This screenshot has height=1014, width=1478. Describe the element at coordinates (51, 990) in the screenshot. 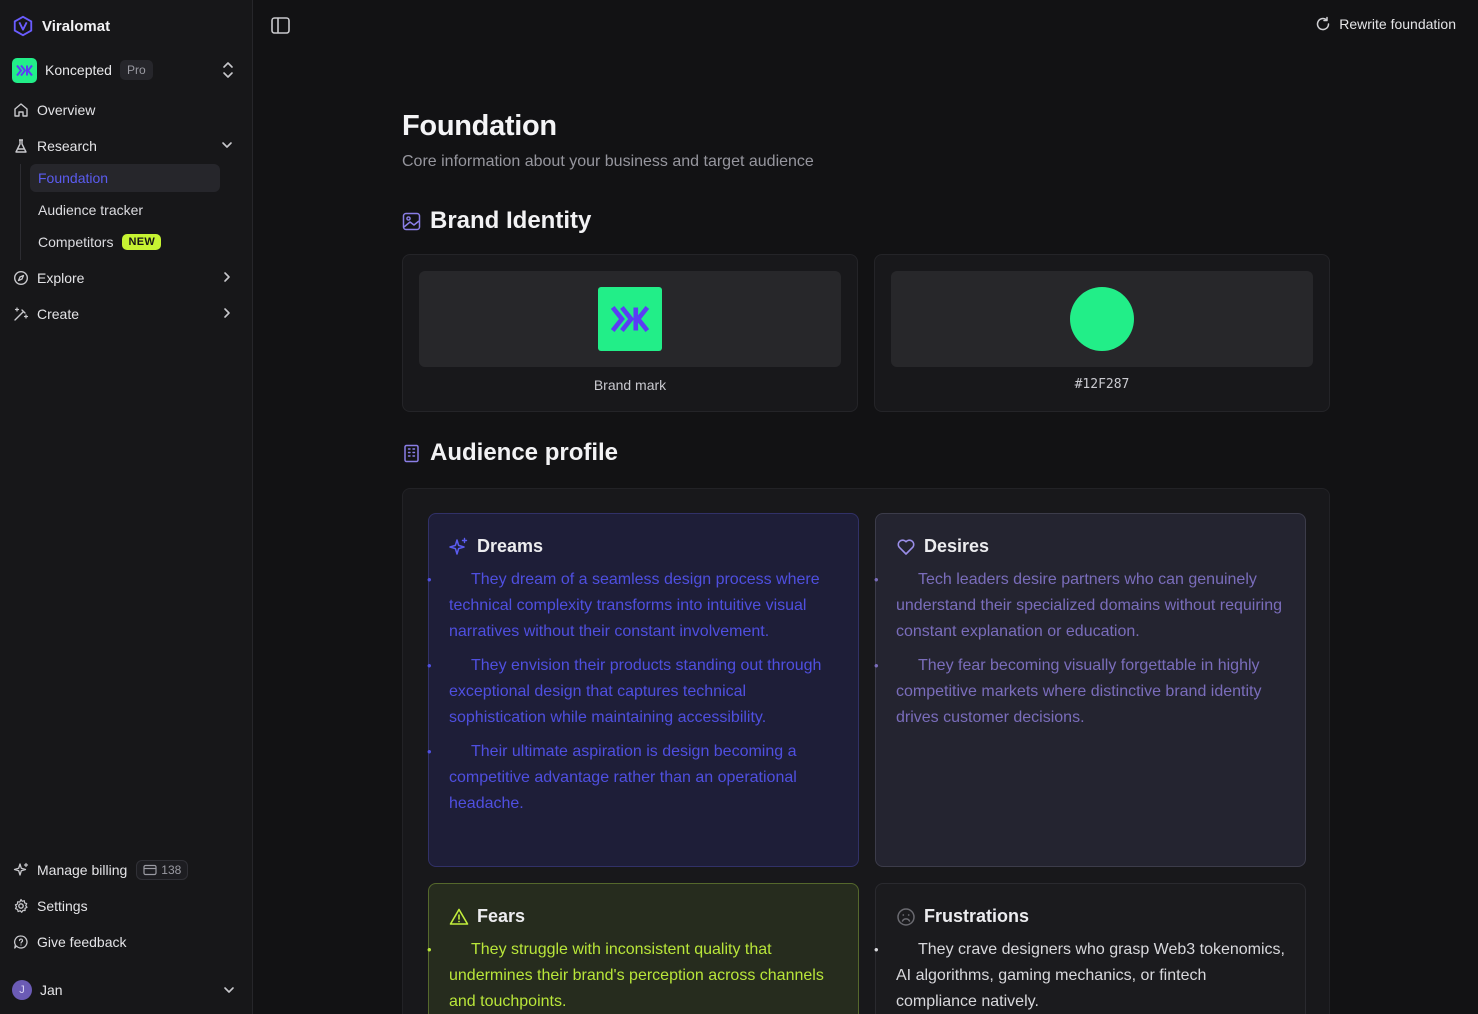

I see `user-name: Jan` at that location.